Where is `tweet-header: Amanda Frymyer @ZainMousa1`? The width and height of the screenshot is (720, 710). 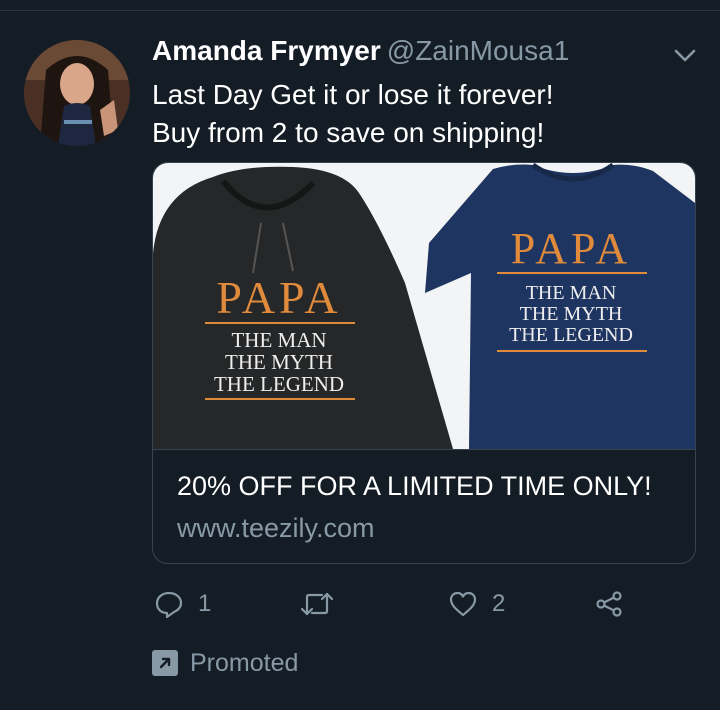 tweet-header: Amanda Frymyer @ZainMousa1 is located at coordinates (360, 51).